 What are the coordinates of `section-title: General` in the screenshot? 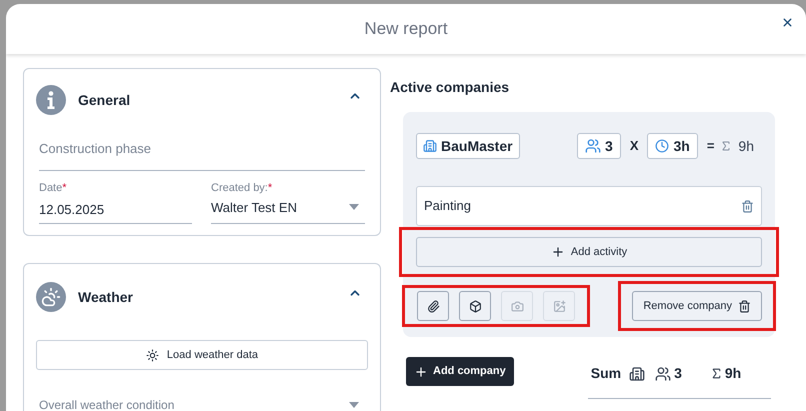 It's located at (104, 100).